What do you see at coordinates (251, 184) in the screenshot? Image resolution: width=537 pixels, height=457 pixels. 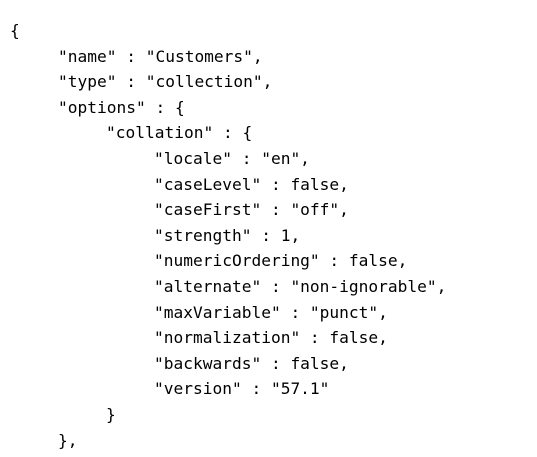 I see `code-line-caselevel: "caseLevel" : false,` at bounding box center [251, 184].